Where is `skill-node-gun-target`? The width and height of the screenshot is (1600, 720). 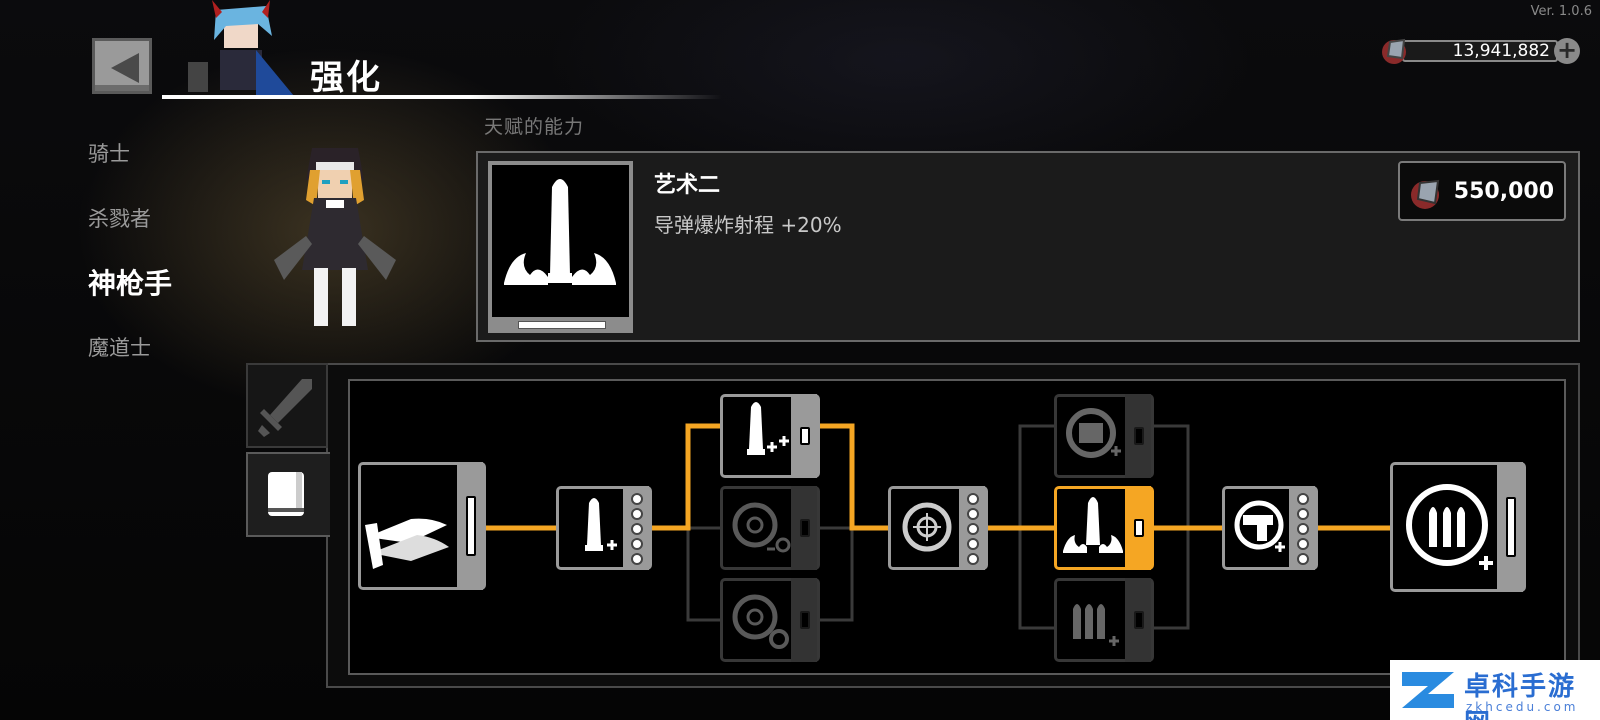 skill-node-gun-target is located at coordinates (1270, 528).